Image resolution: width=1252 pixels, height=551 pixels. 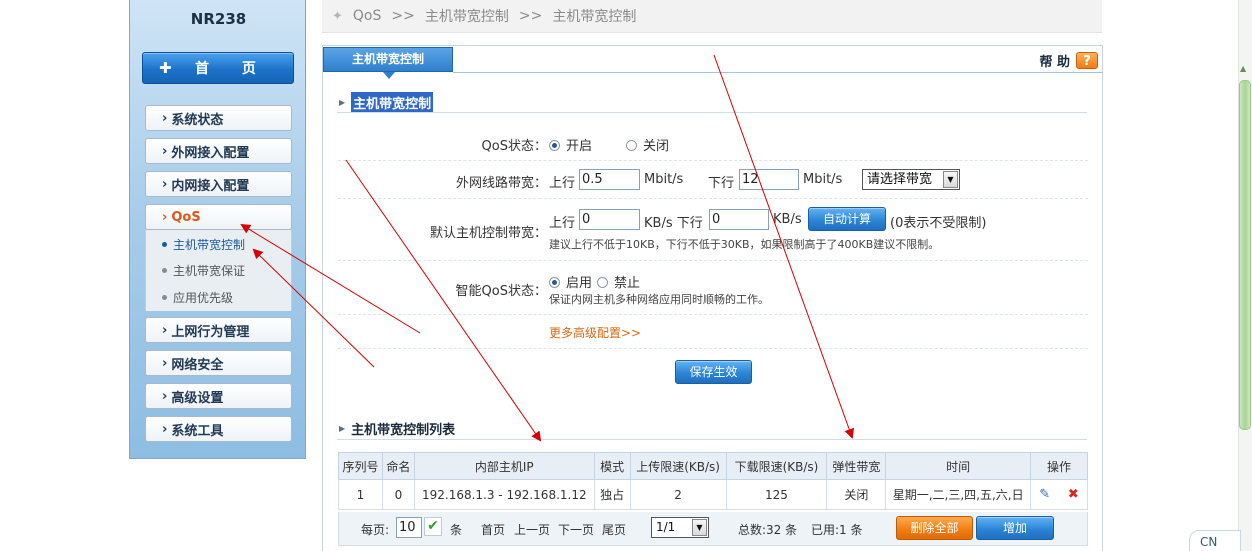 I want to click on last-page-link: 尾页, so click(x=614, y=529).